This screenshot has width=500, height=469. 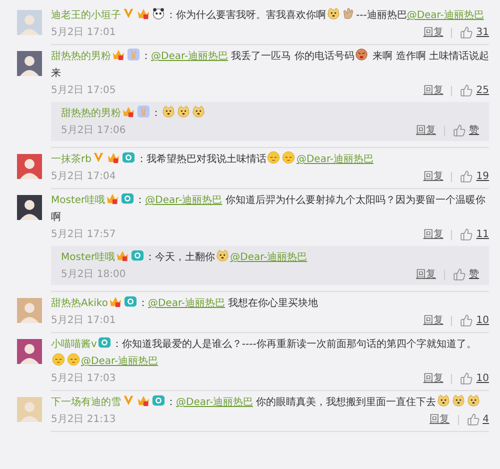 What do you see at coordinates (84, 91) in the screenshot?
I see `comment-time: 5月2日 17:05` at bounding box center [84, 91].